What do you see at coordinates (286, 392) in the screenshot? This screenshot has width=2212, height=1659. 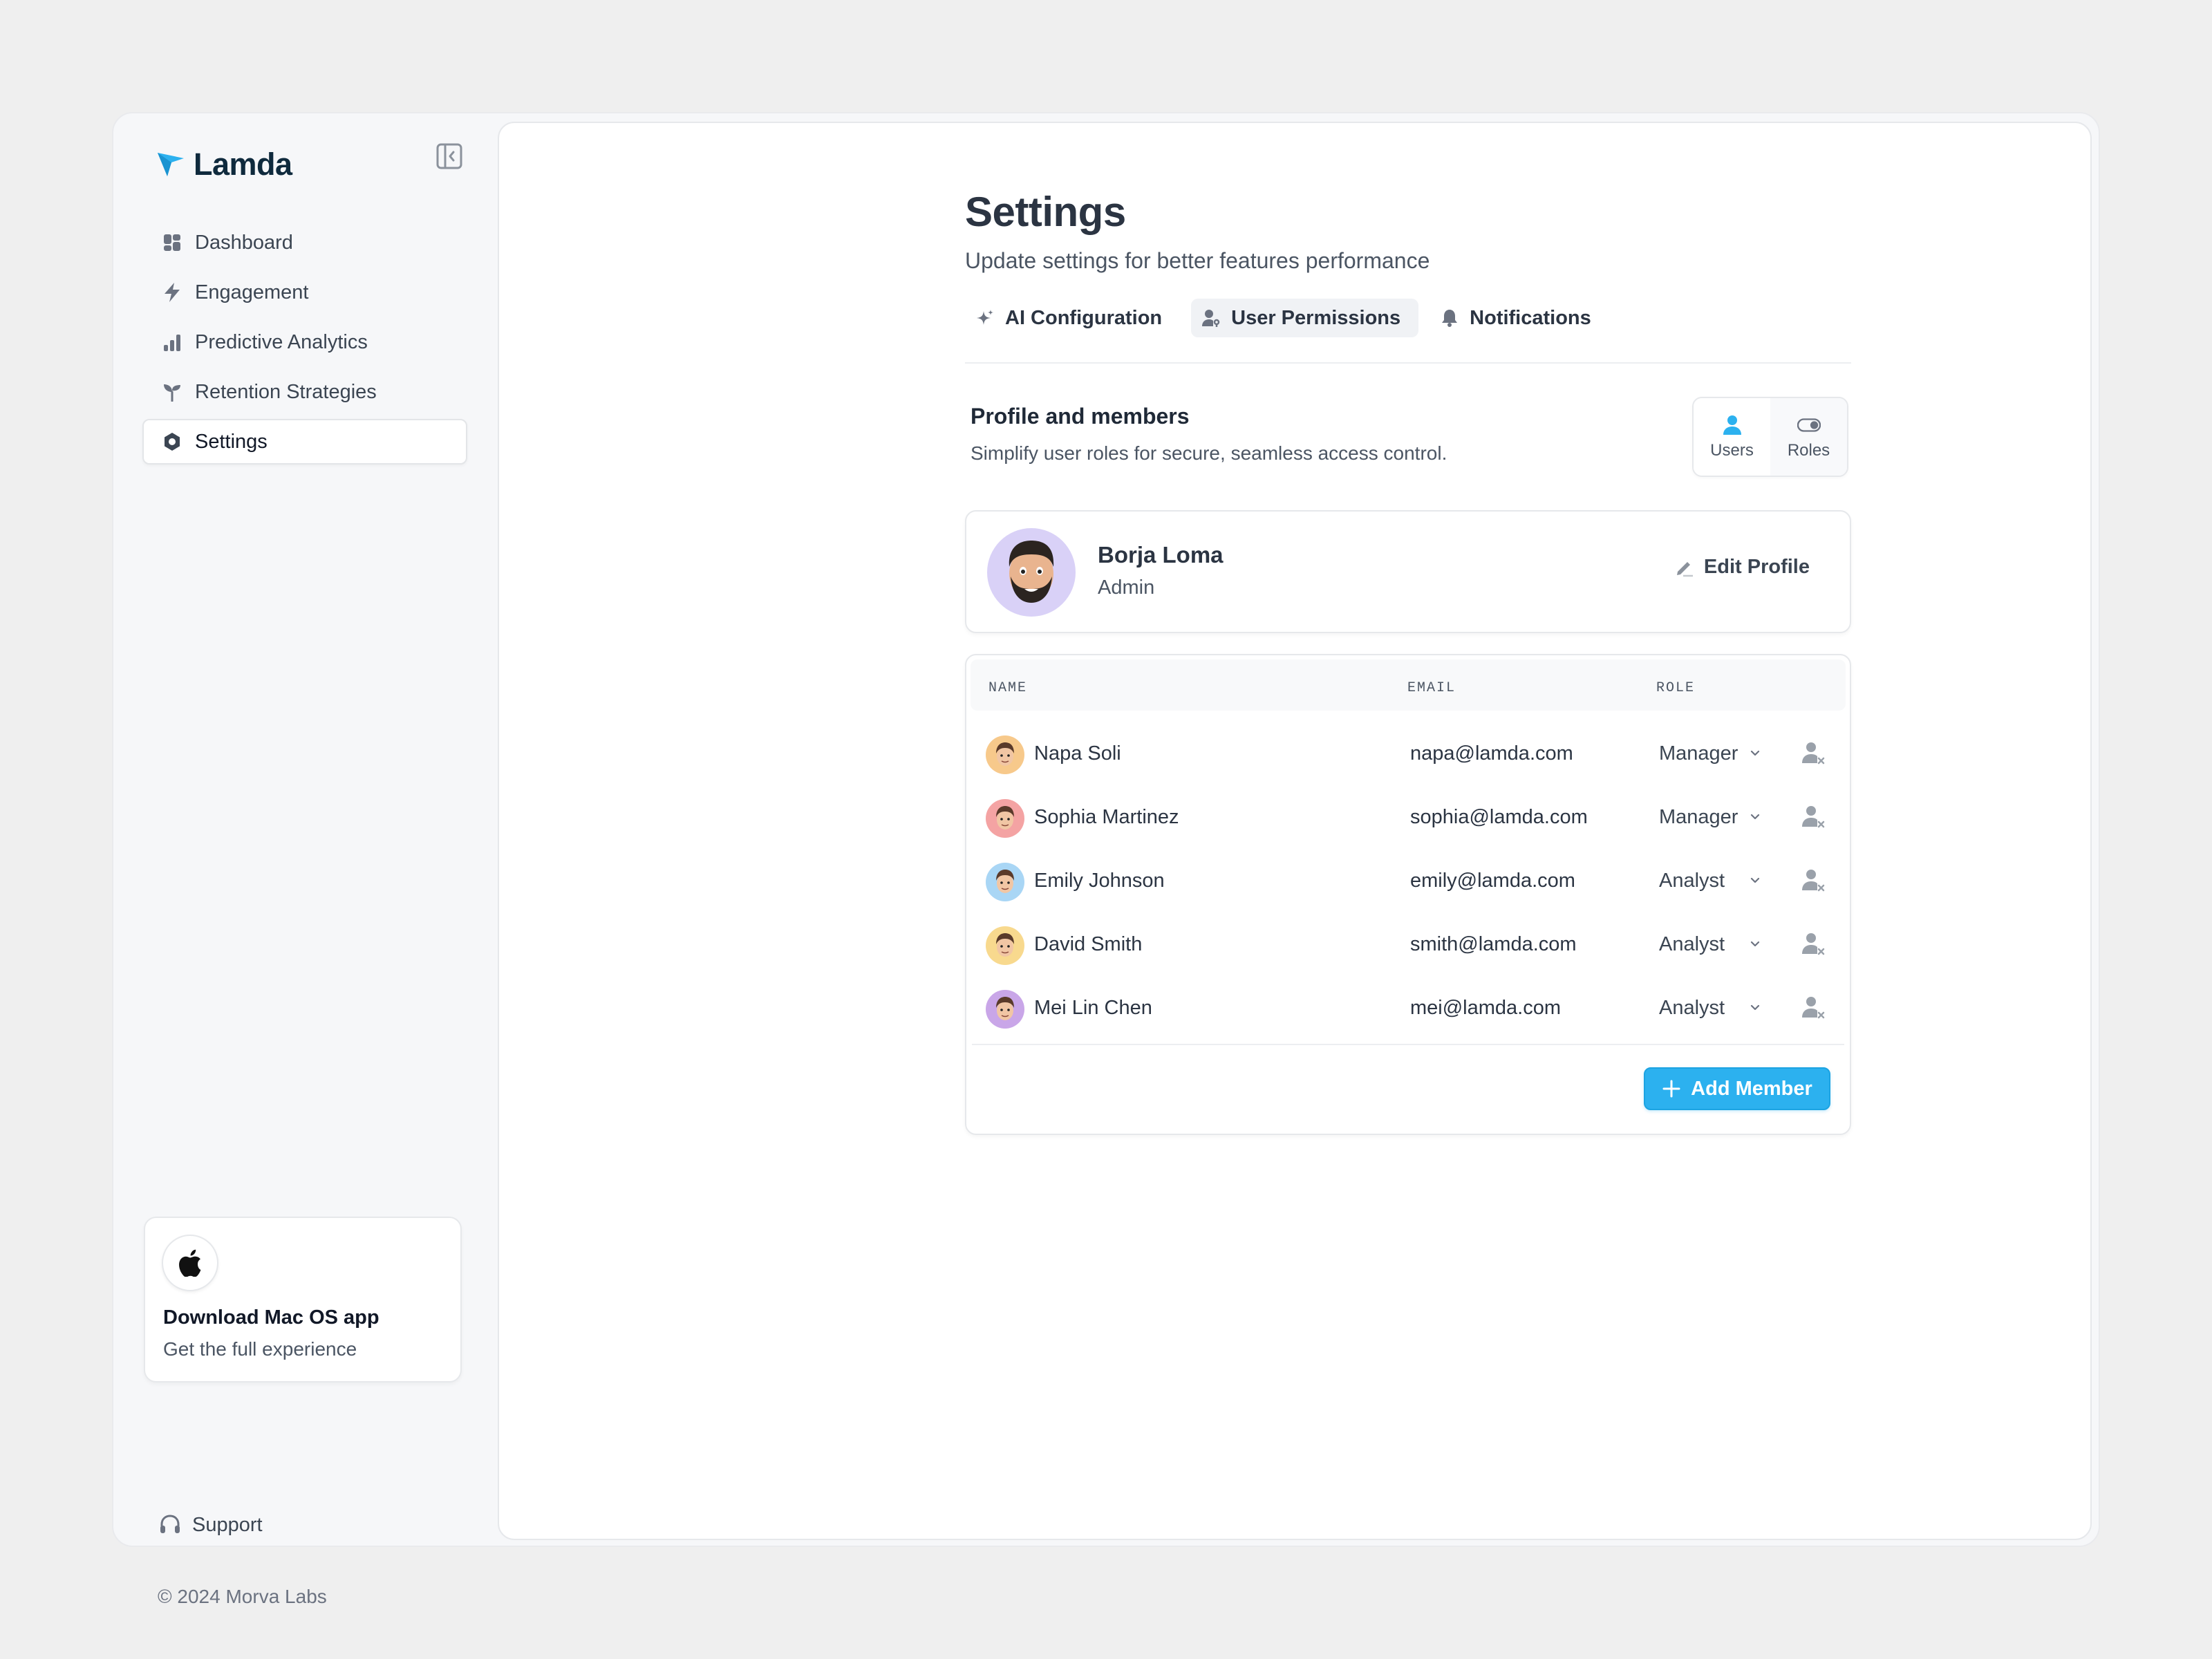 I see `sidebar-item-label: Retention Strategies` at bounding box center [286, 392].